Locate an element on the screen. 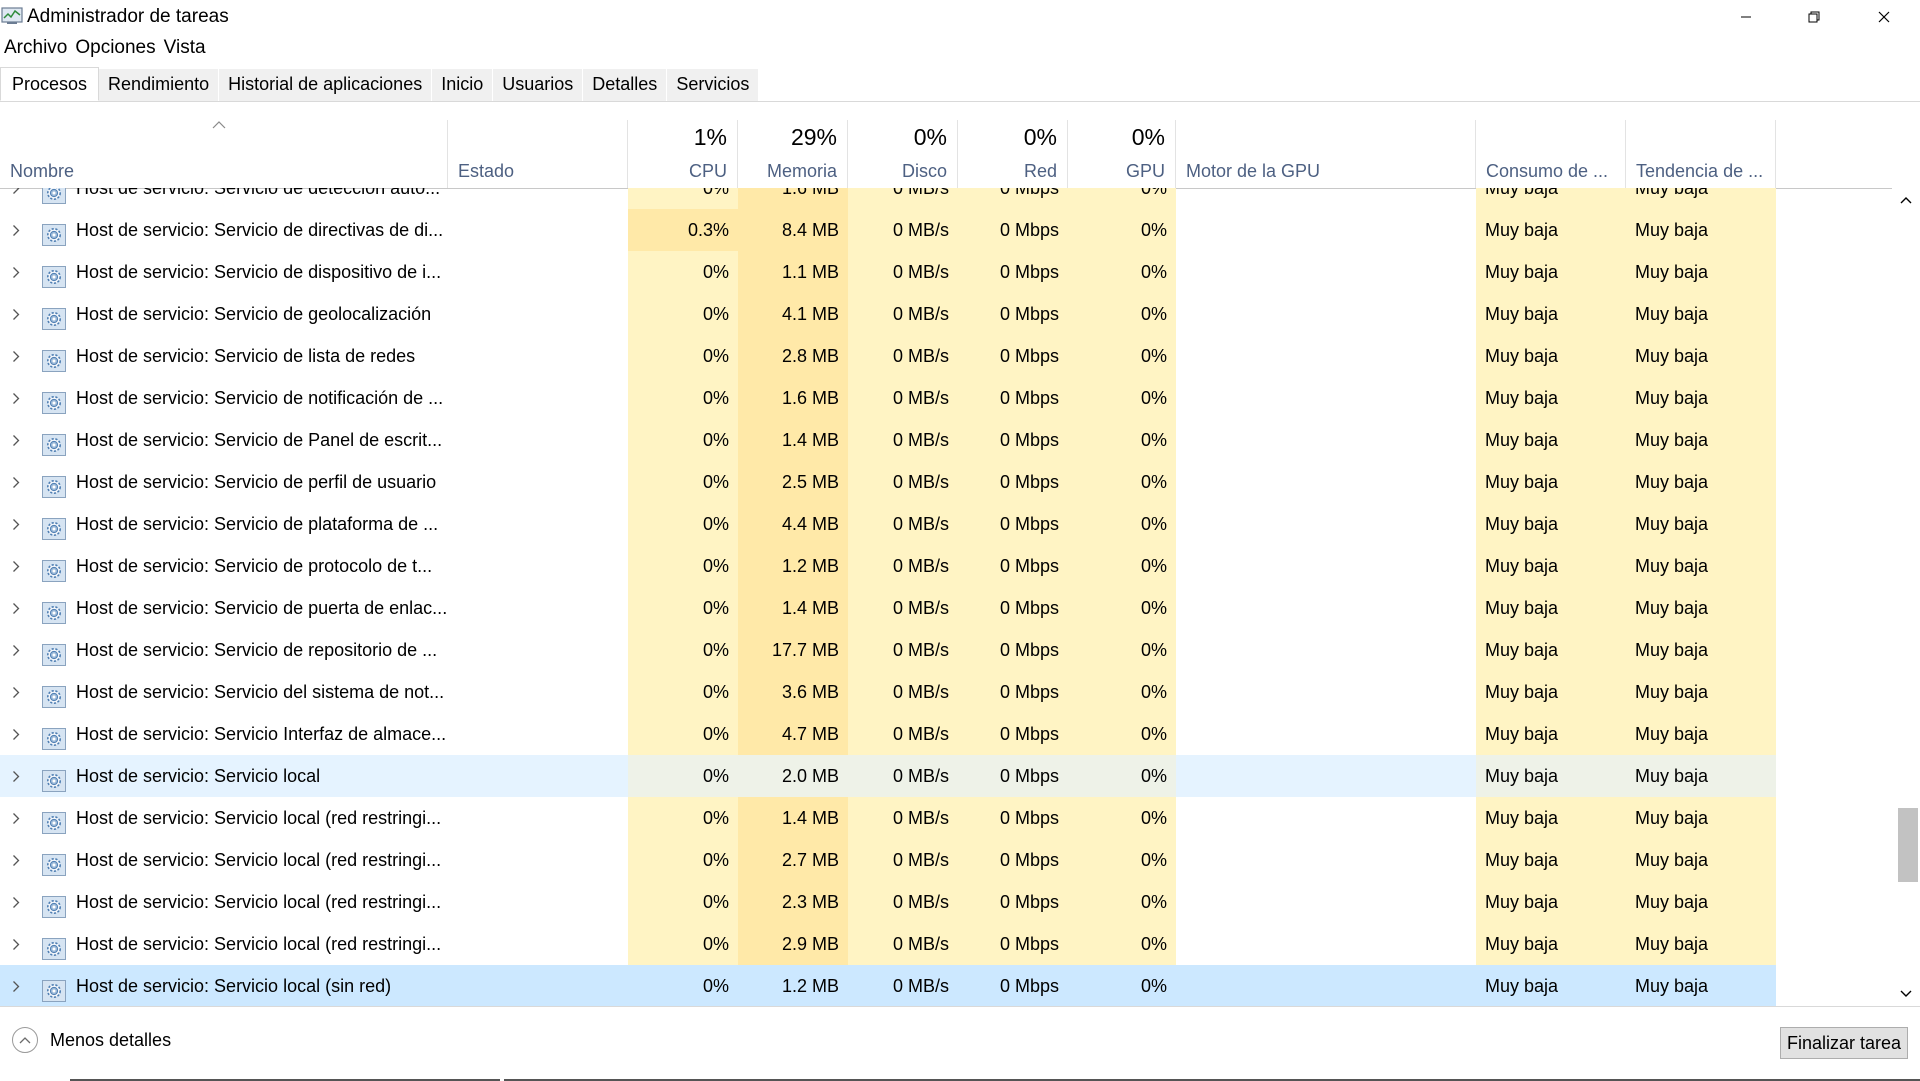 The height and width of the screenshot is (1081, 1920). close-button is located at coordinates (1884, 17).